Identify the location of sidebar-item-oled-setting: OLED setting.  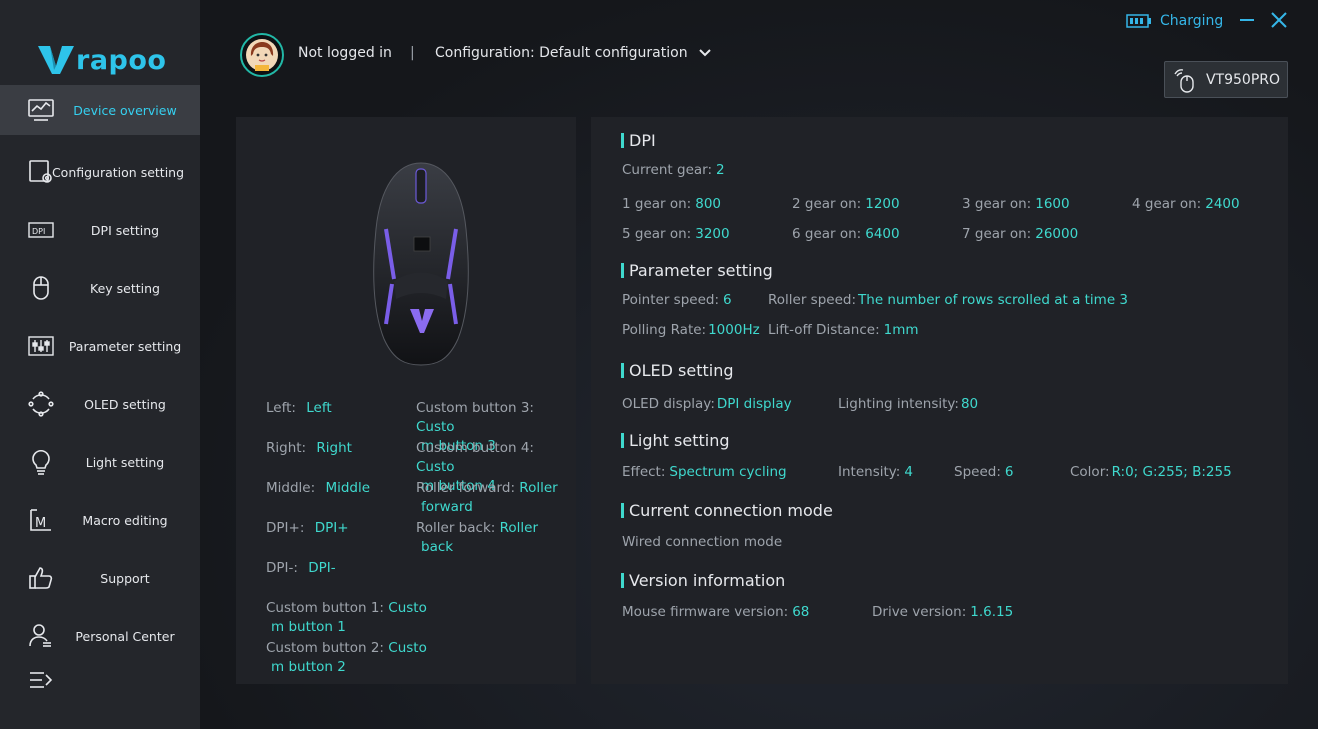
(100, 404).